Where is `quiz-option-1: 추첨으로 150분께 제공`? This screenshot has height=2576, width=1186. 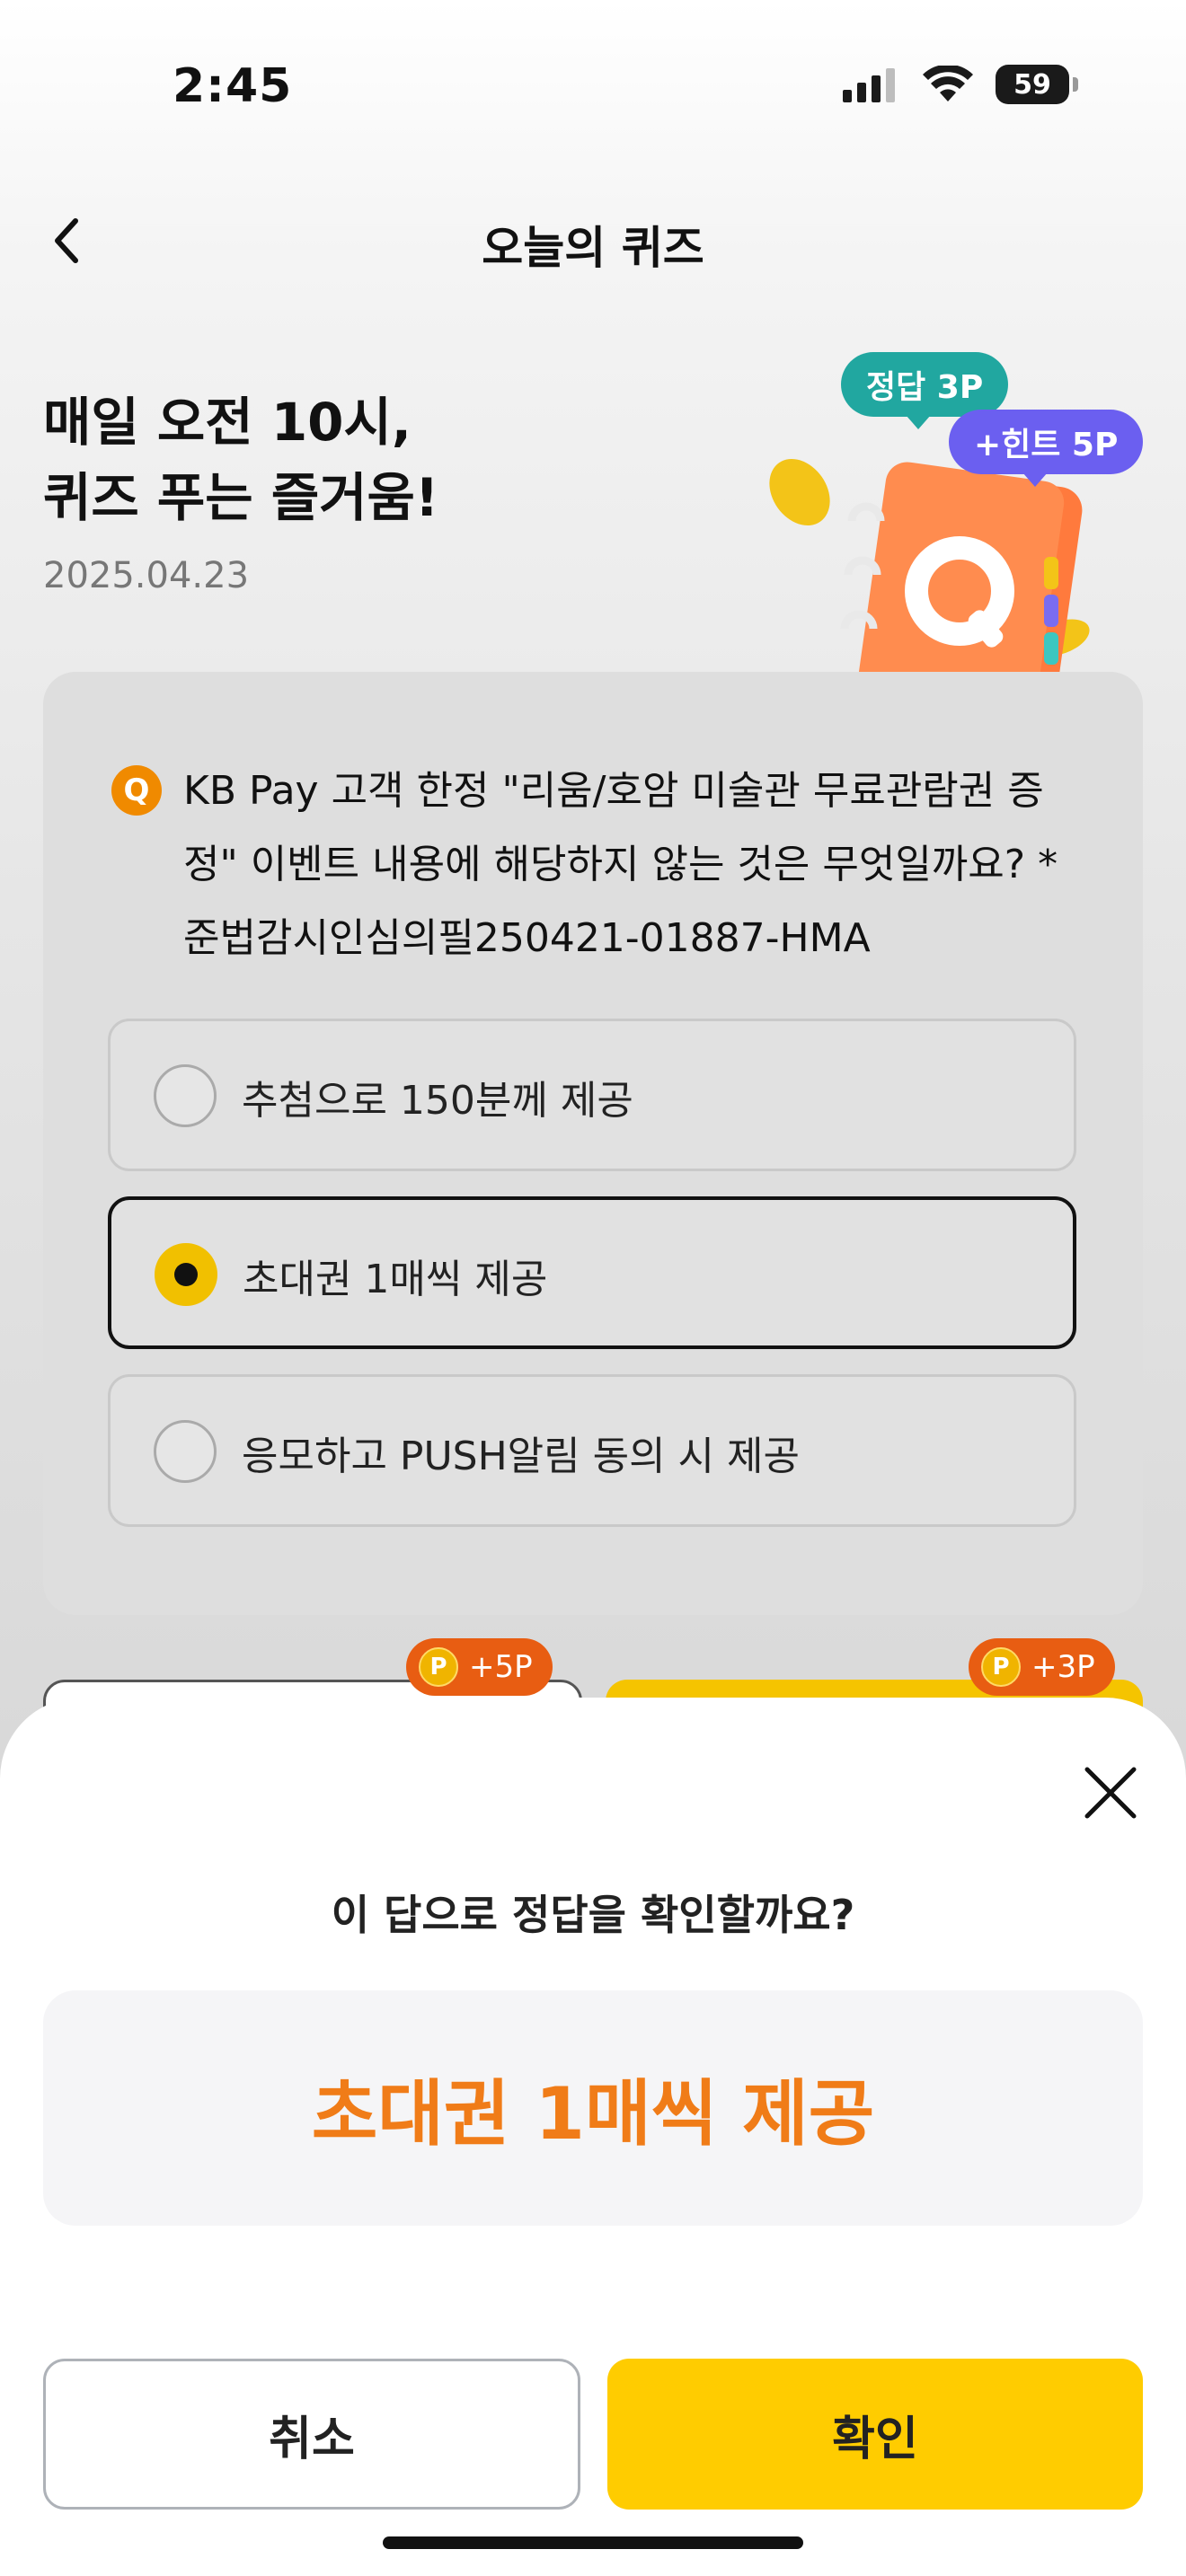 quiz-option-1: 추첨으로 150분께 제공 is located at coordinates (592, 1095).